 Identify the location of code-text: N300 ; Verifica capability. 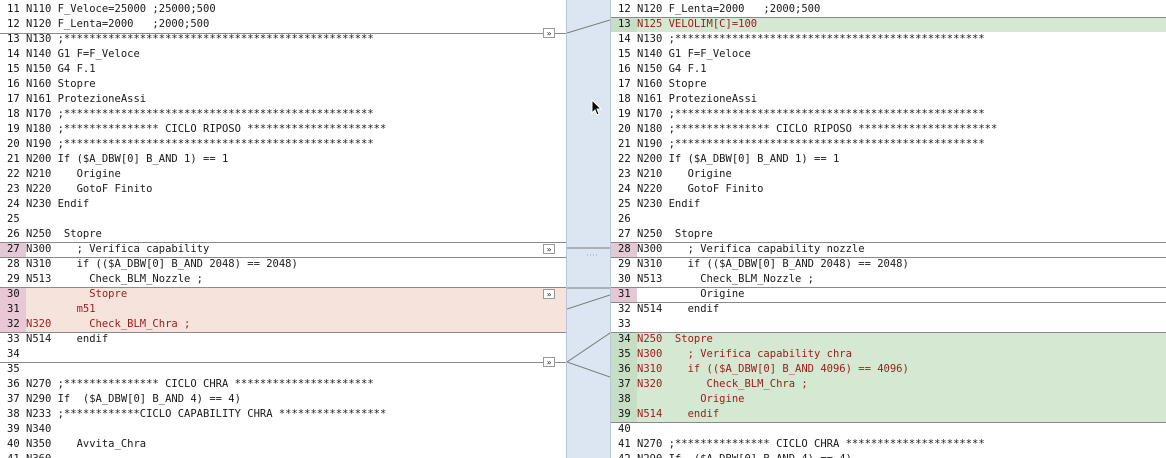
(117, 249).